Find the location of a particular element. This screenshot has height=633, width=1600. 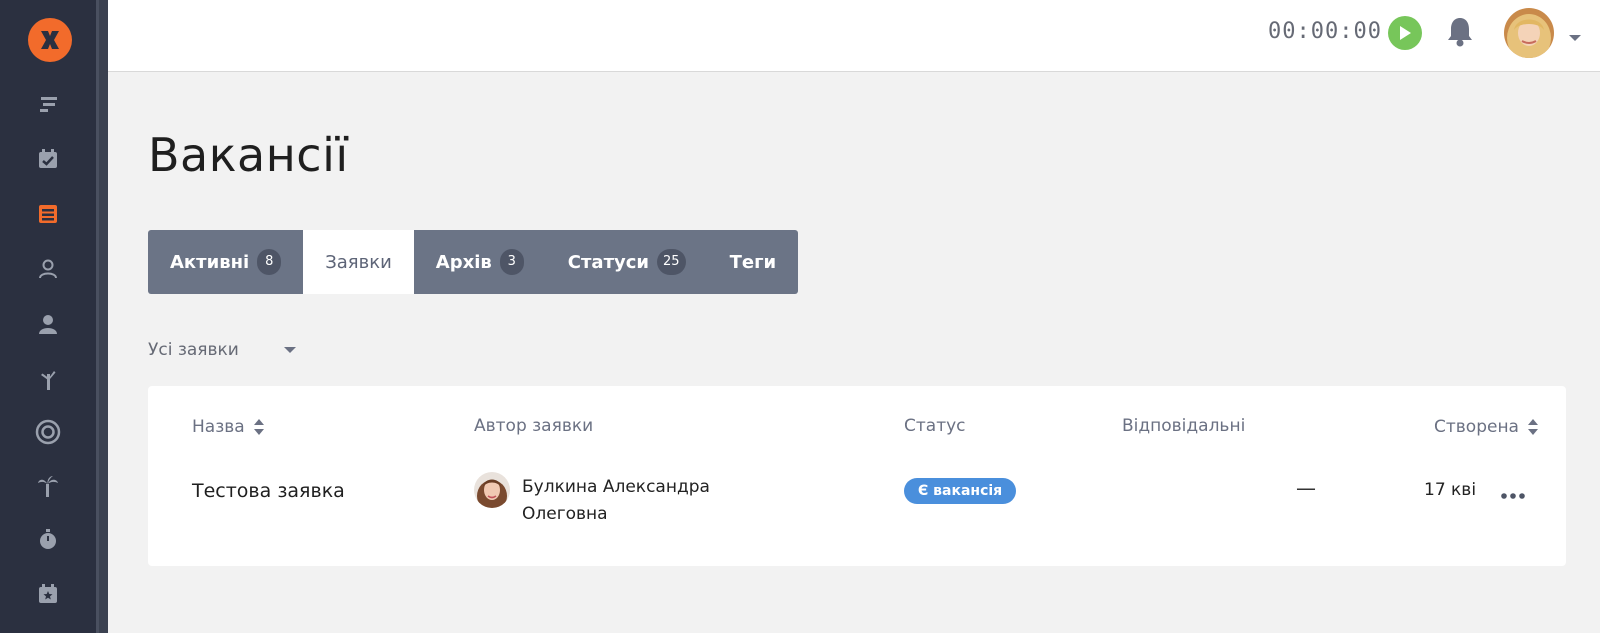

sidebar-item-employees is located at coordinates (48, 324).